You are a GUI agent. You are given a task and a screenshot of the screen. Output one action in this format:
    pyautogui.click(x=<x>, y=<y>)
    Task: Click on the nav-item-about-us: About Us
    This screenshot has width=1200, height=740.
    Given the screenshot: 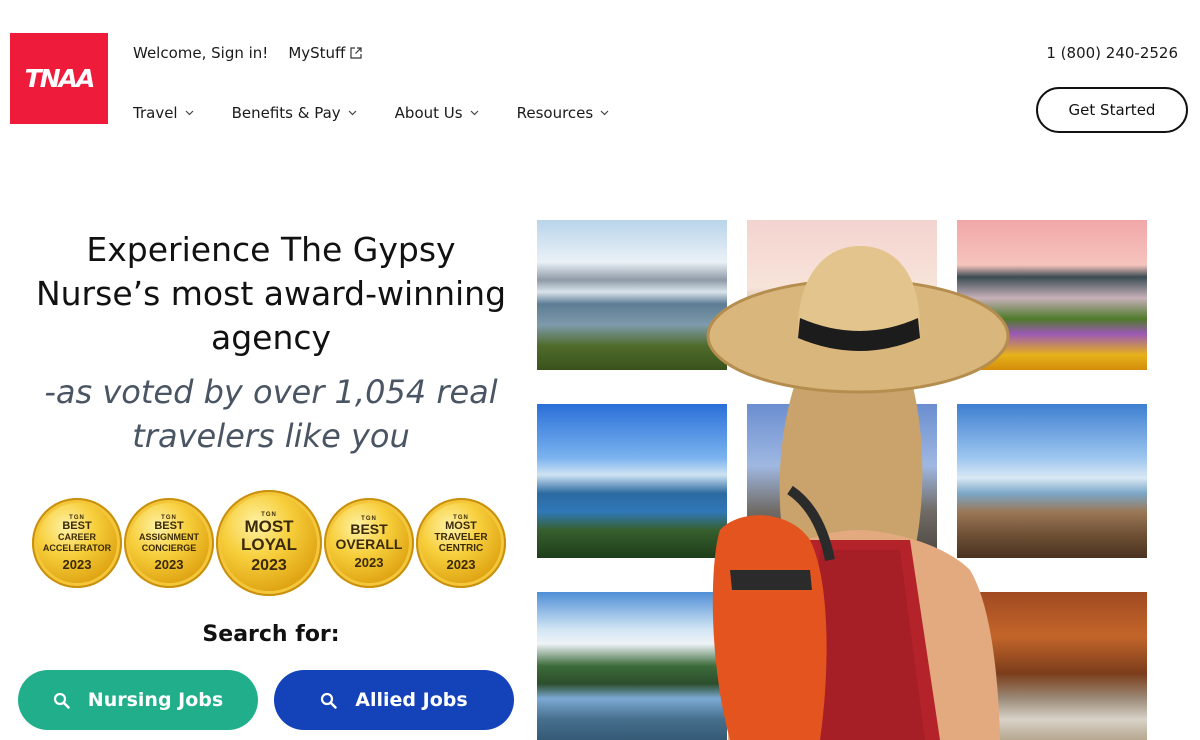 What is the action you would take?
    pyautogui.click(x=437, y=113)
    